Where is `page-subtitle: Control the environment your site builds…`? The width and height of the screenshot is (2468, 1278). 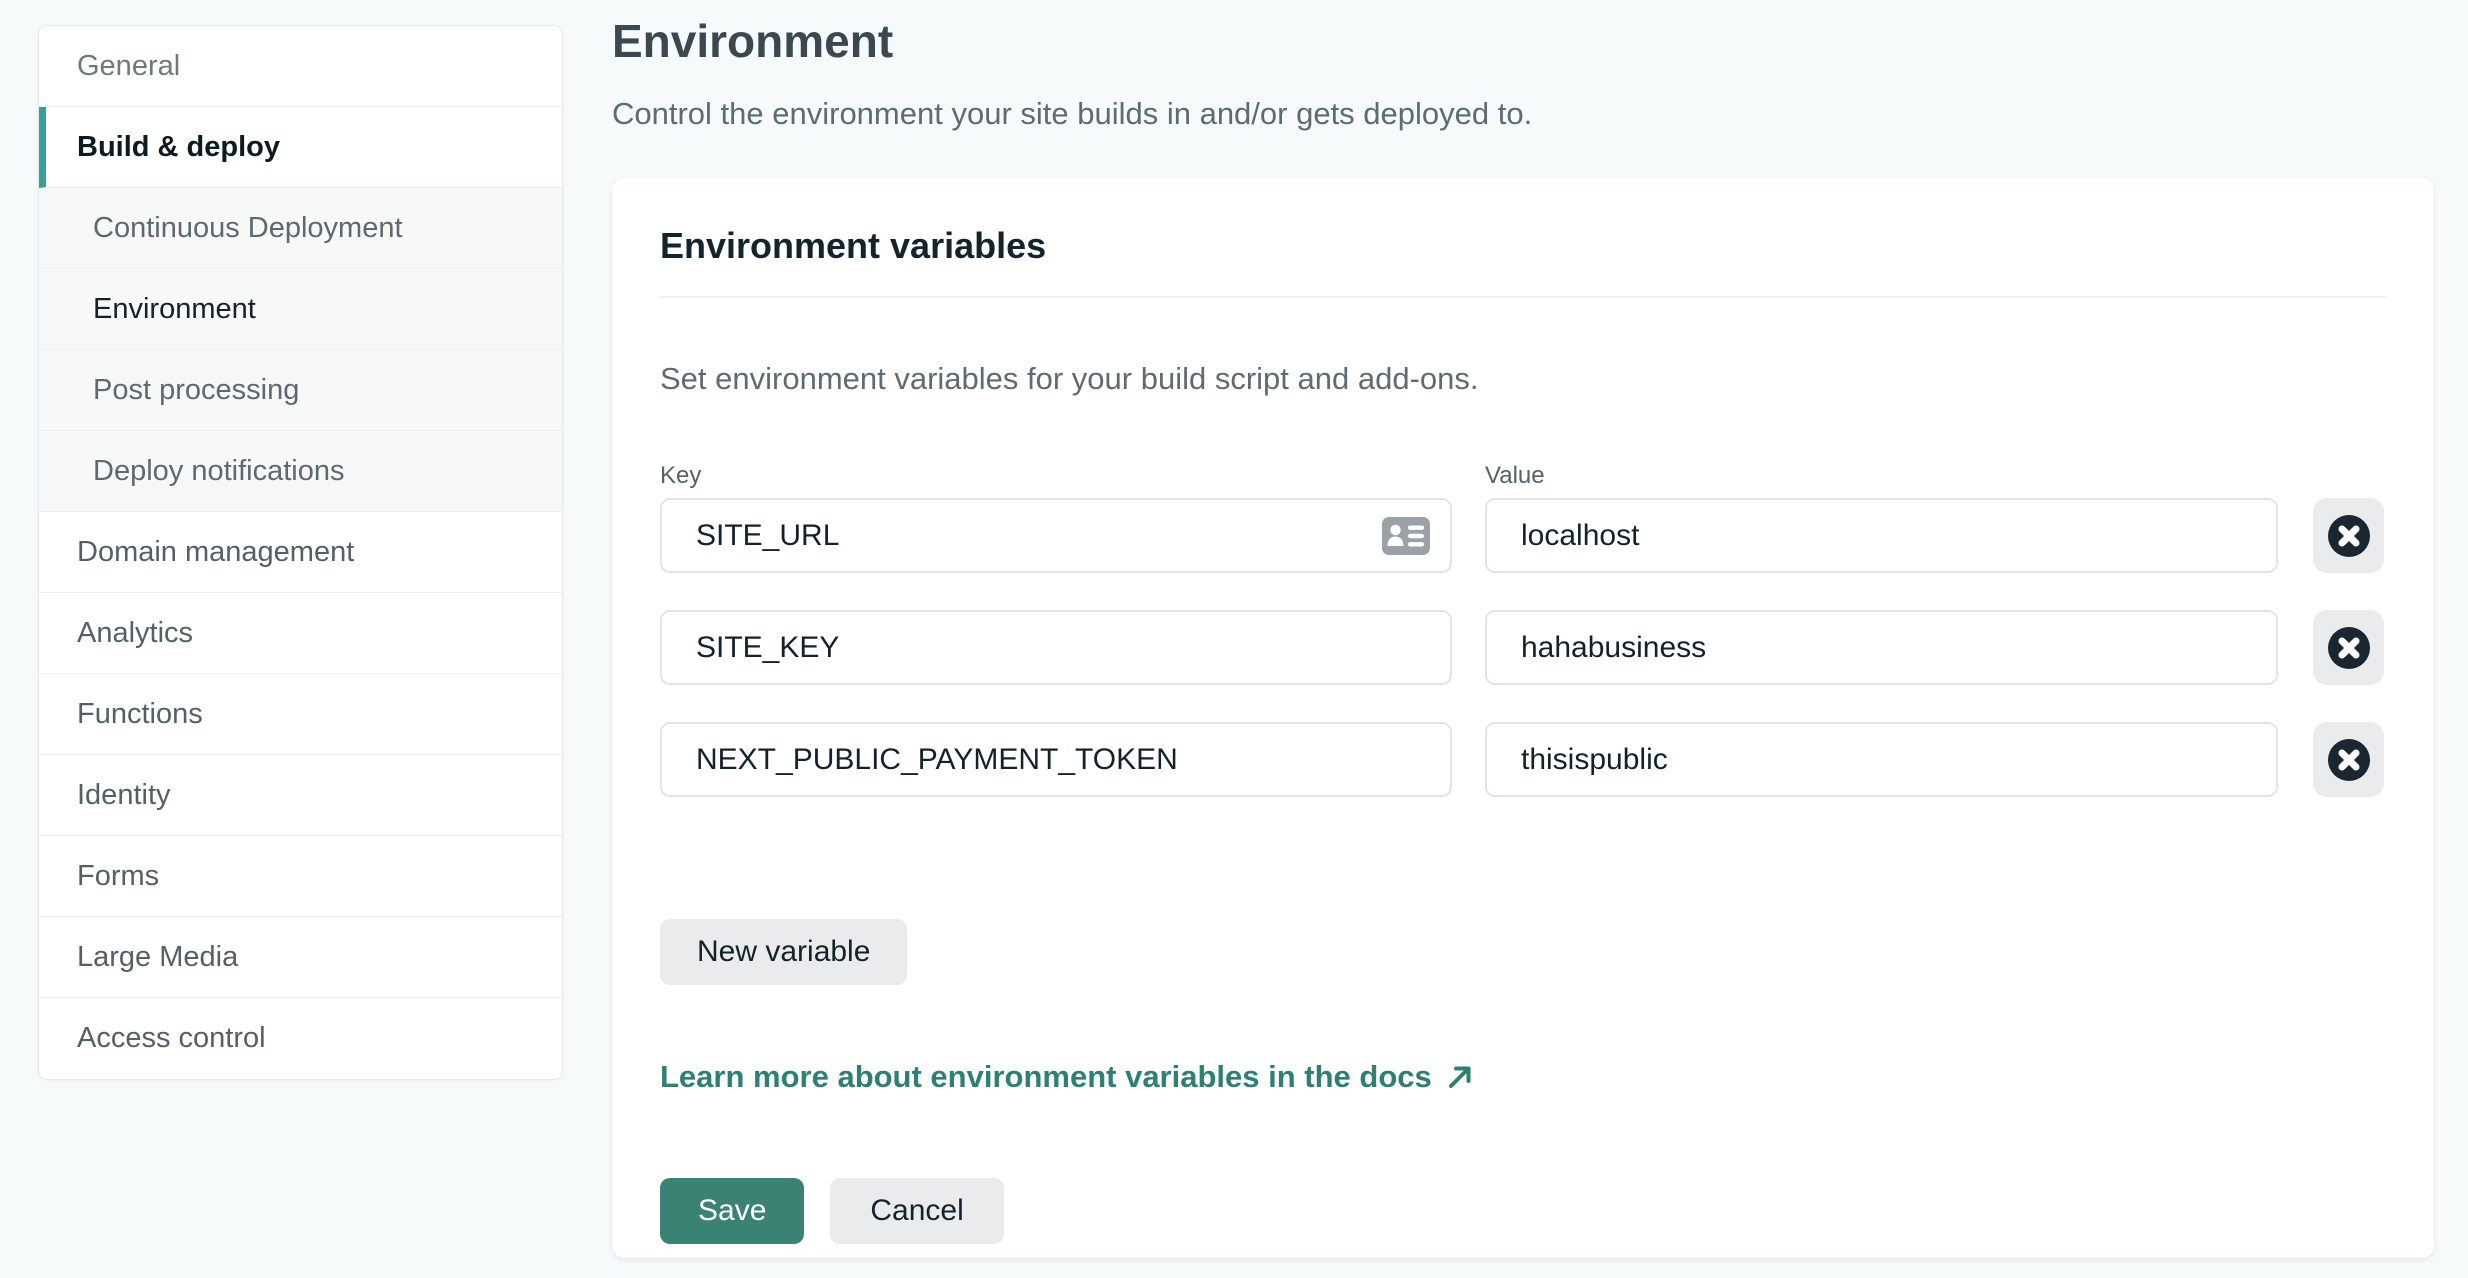 page-subtitle: Control the environment your site builds… is located at coordinates (1072, 113).